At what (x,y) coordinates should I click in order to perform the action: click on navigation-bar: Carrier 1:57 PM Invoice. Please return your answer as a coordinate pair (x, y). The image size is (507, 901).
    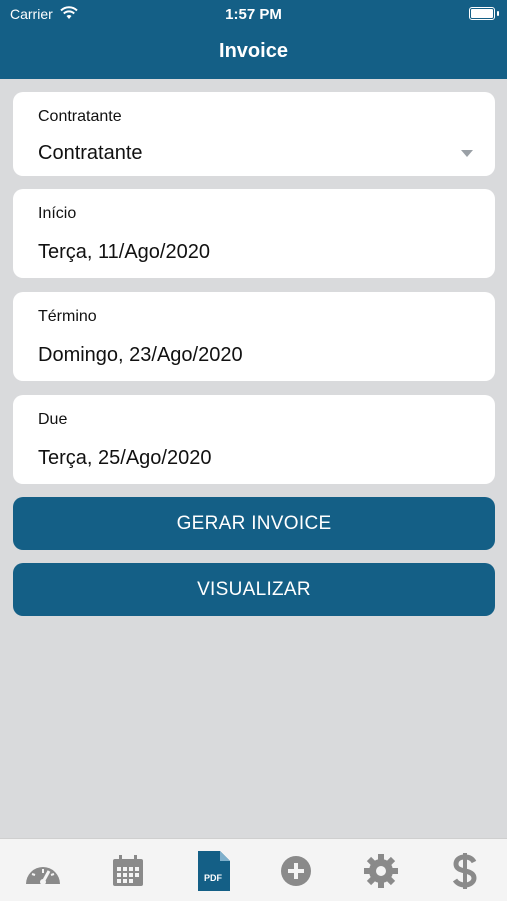
    Looking at the image, I should click on (253, 39).